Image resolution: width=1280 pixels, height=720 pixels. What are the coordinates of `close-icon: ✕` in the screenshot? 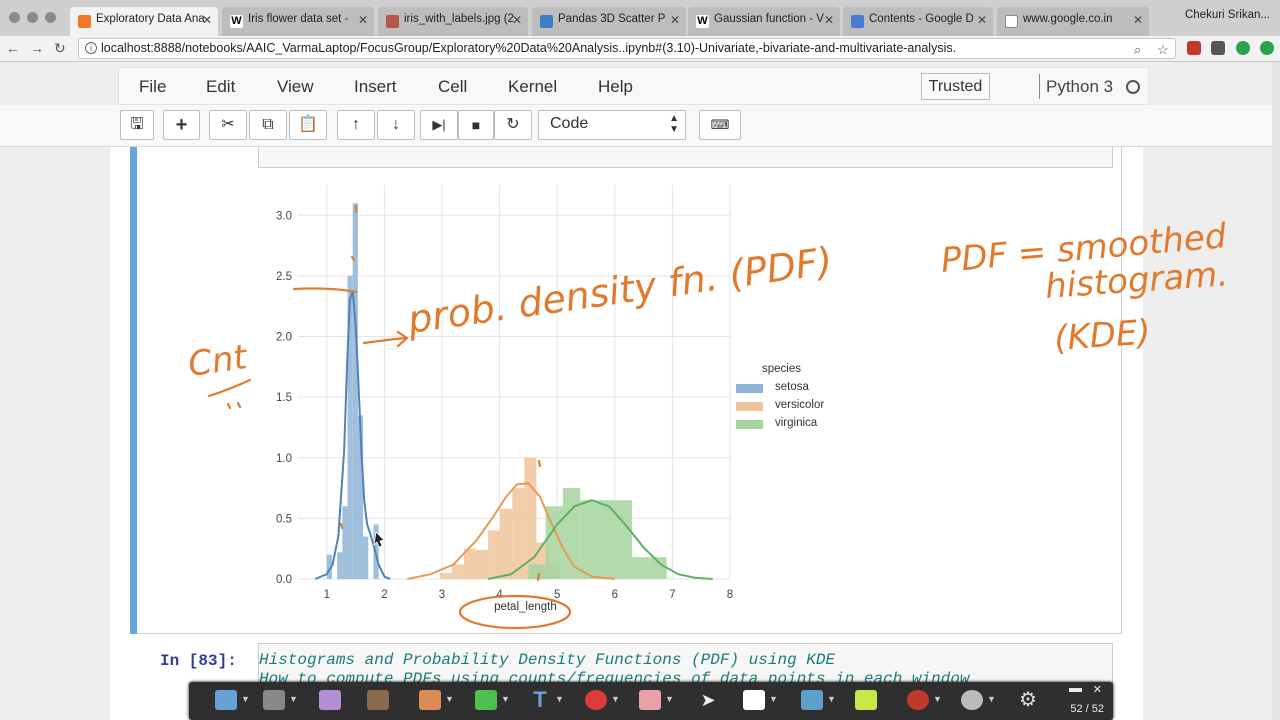 It's located at (1097, 689).